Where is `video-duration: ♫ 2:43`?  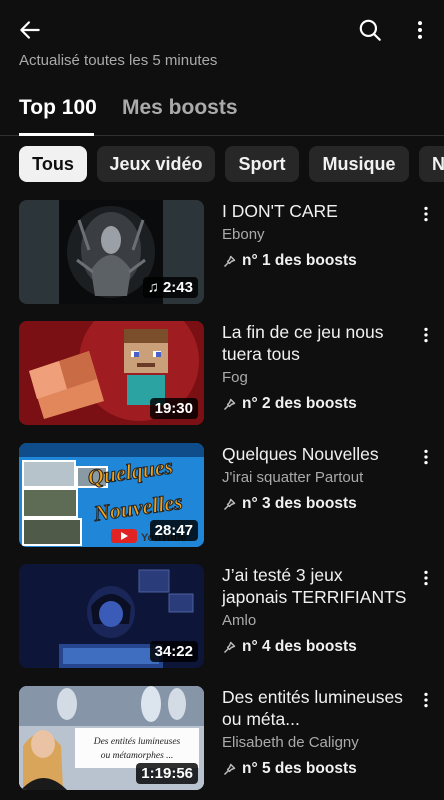
video-duration: ♫ 2:43 is located at coordinates (170, 287).